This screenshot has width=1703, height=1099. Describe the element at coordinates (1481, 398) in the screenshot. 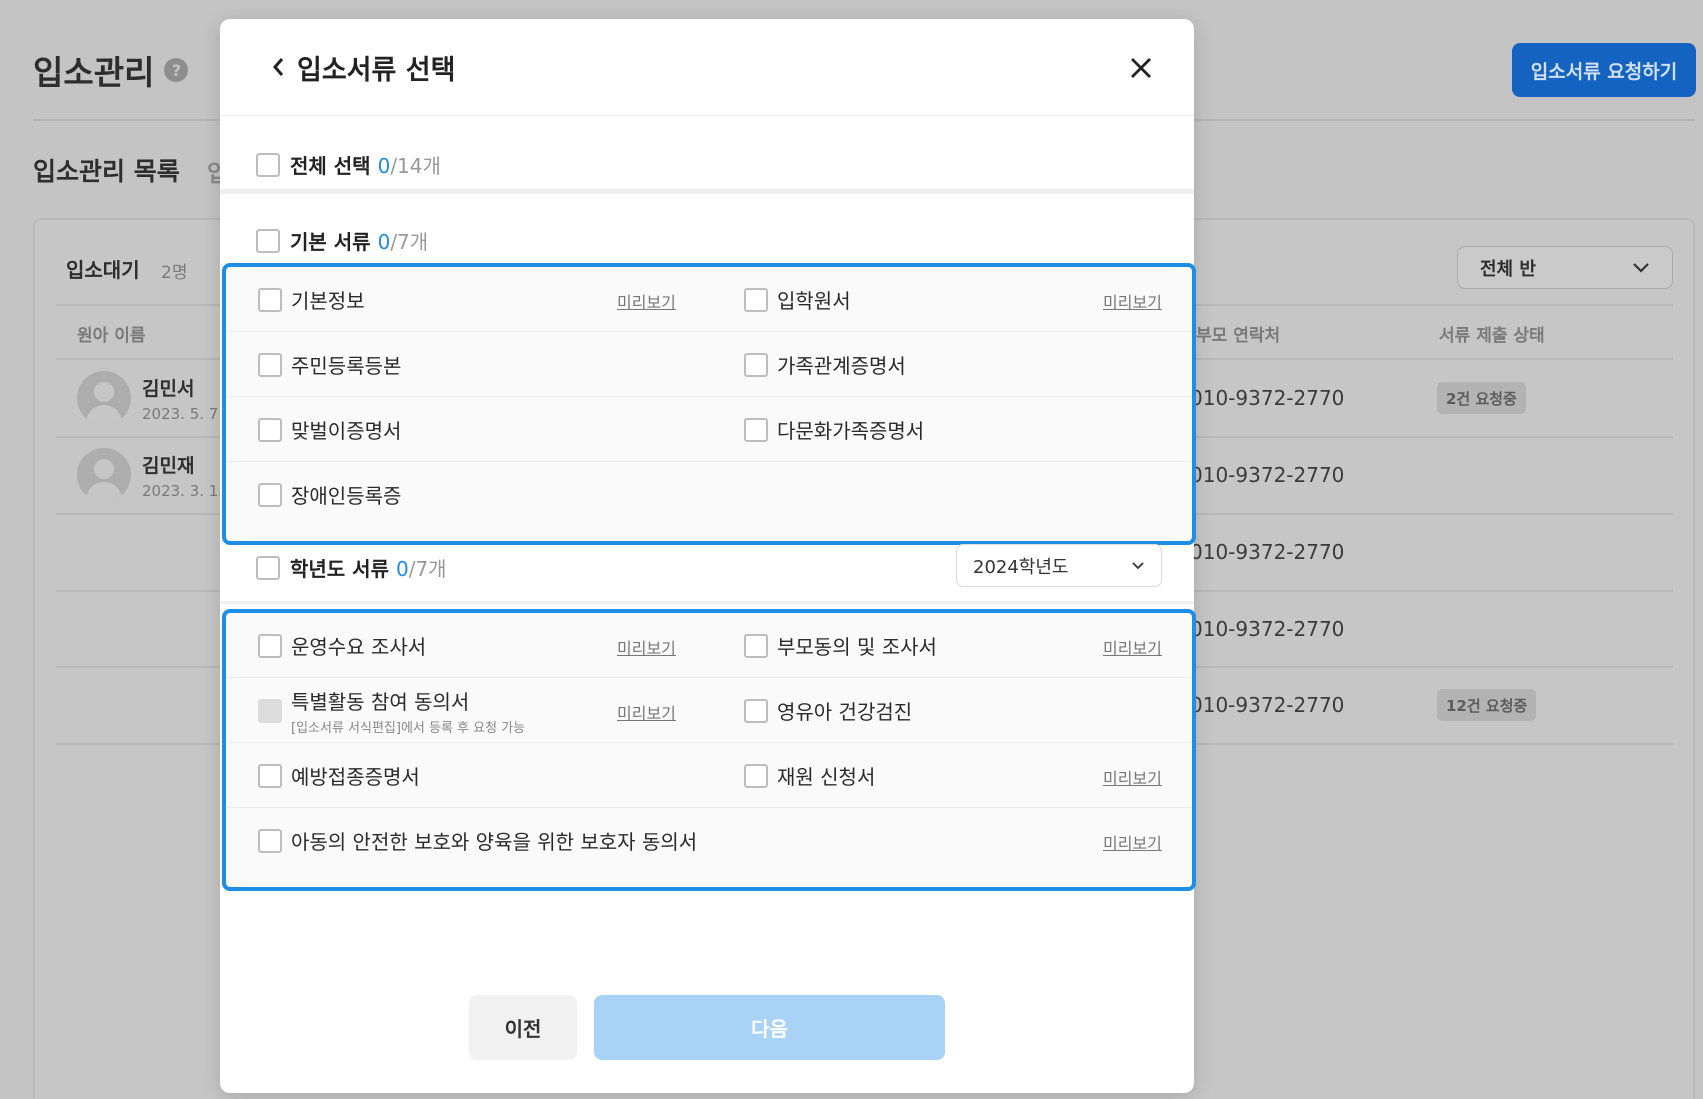

I see `status-badge: 2건 요청중` at that location.